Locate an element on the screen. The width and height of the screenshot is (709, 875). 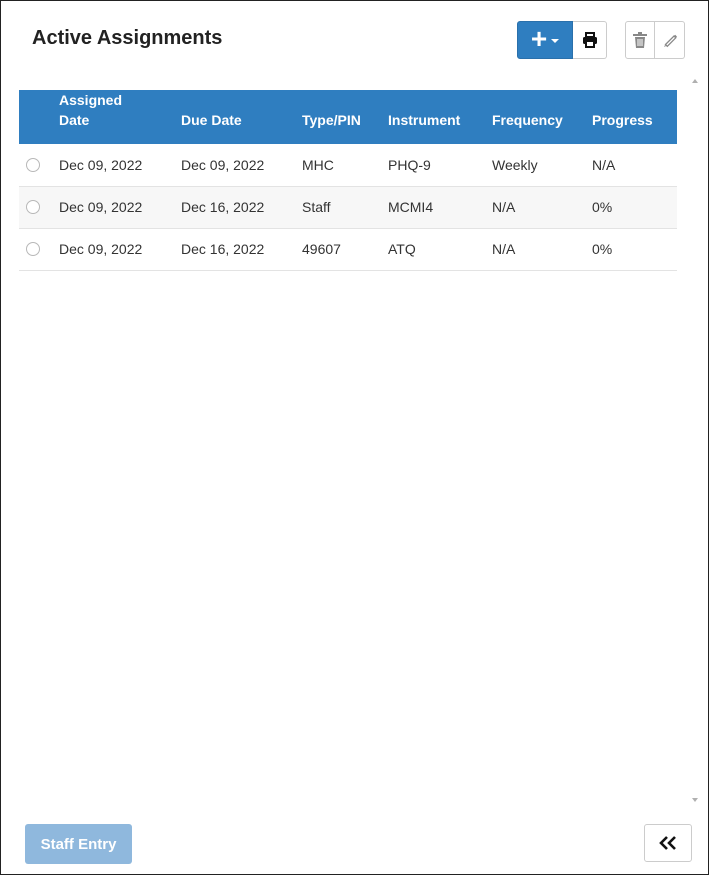
due-date-column-header: Due Date is located at coordinates (241, 117).